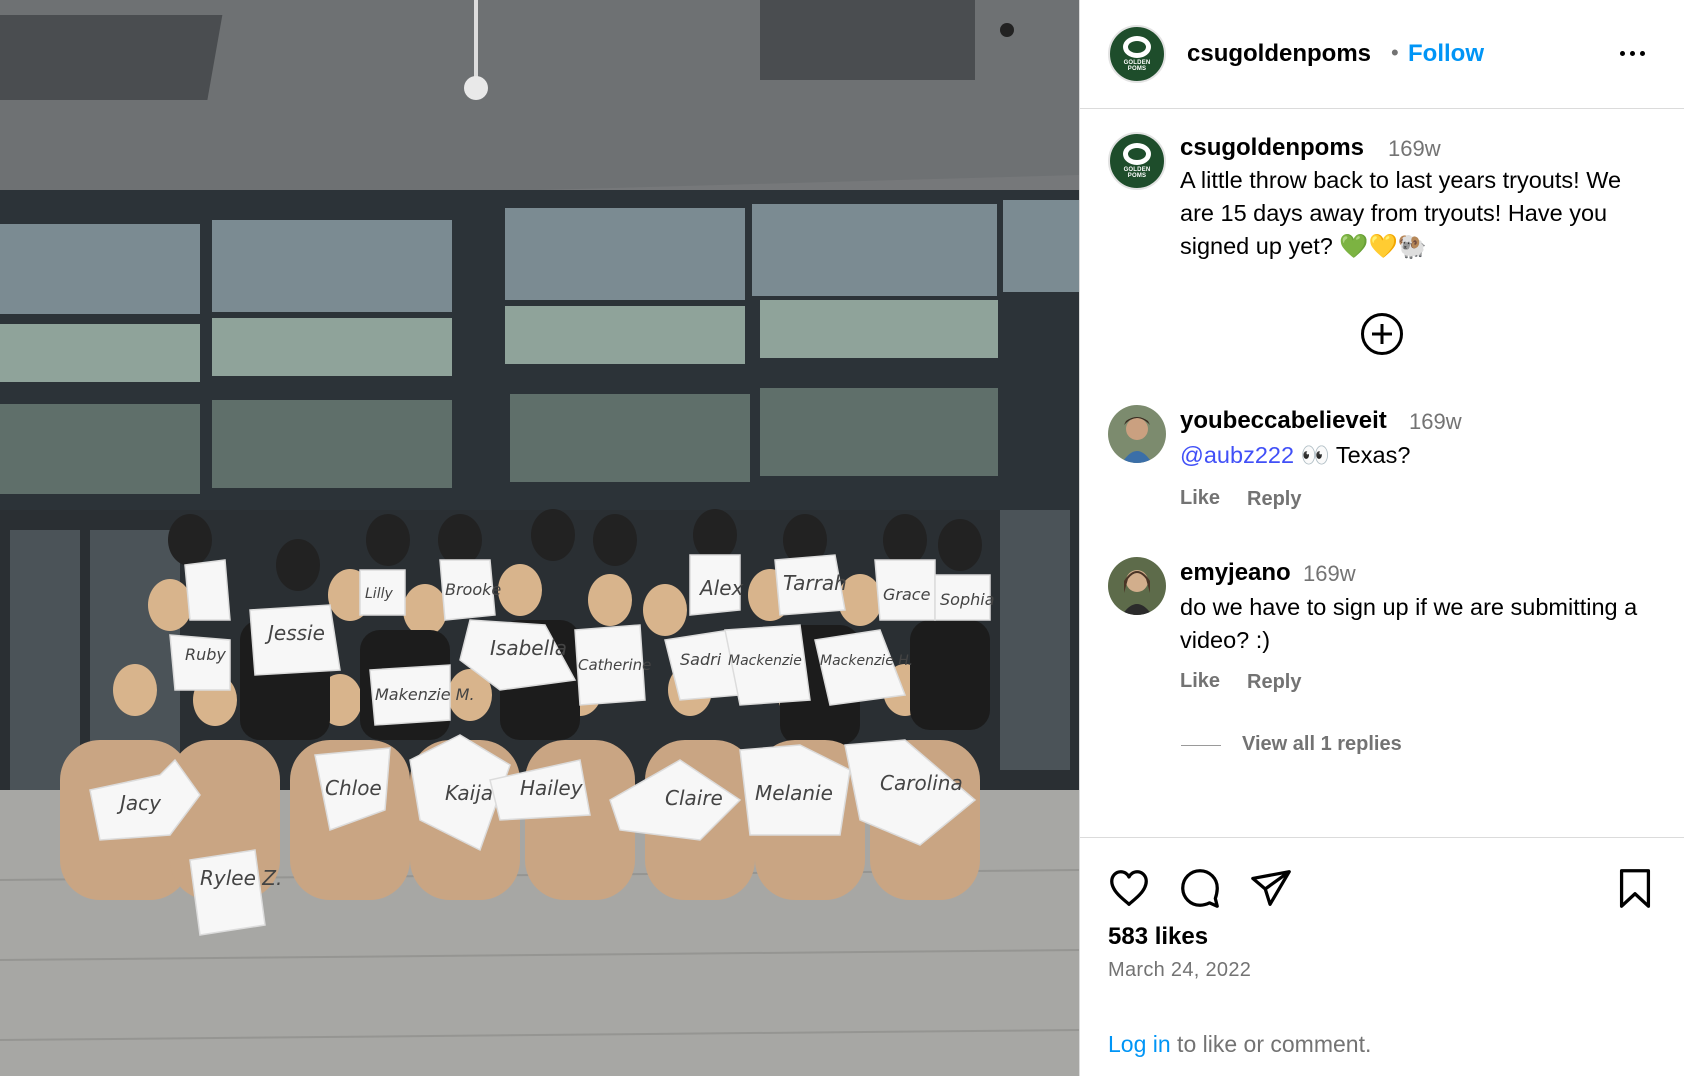 This screenshot has width=1684, height=1076. Describe the element at coordinates (1420, 455) in the screenshot. I see `comment-text: @aubz222 👀 Texas?` at that location.